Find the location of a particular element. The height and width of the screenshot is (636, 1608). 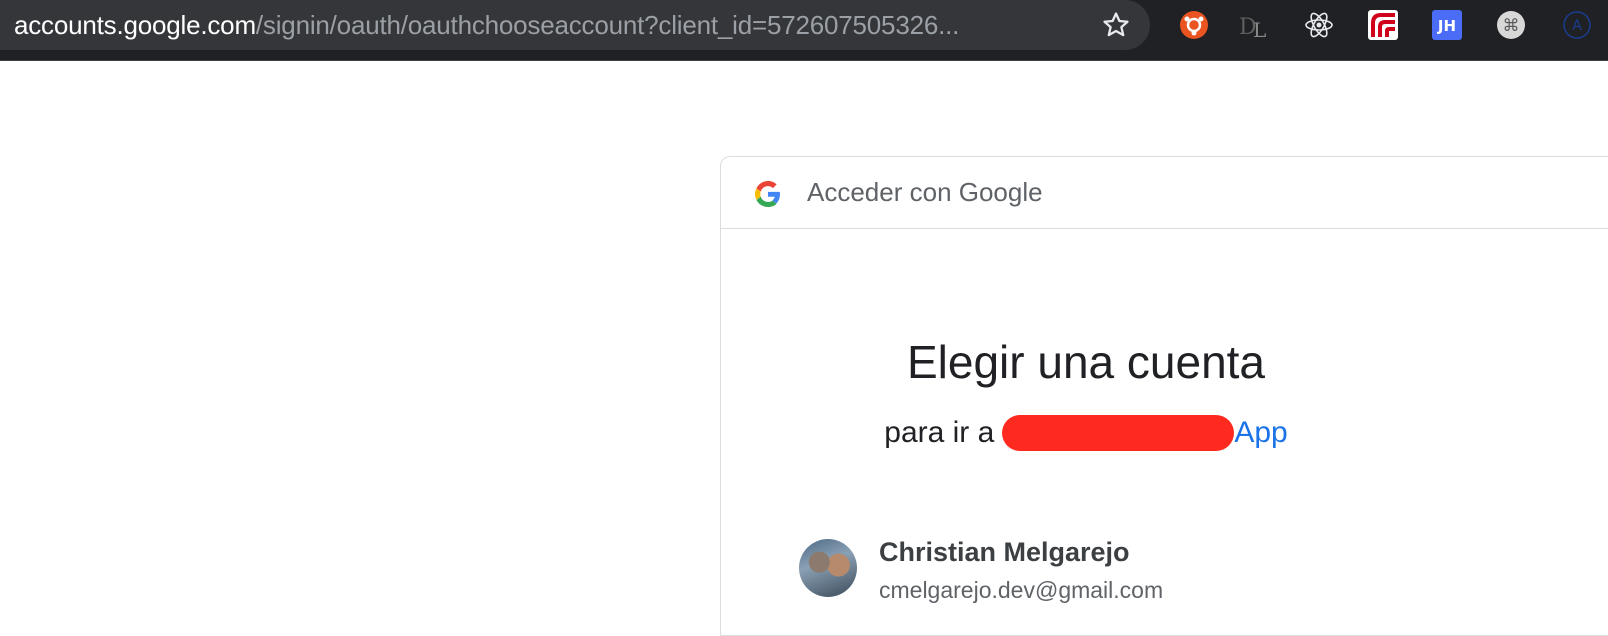

jh-extension-icon: JH is located at coordinates (1447, 25).